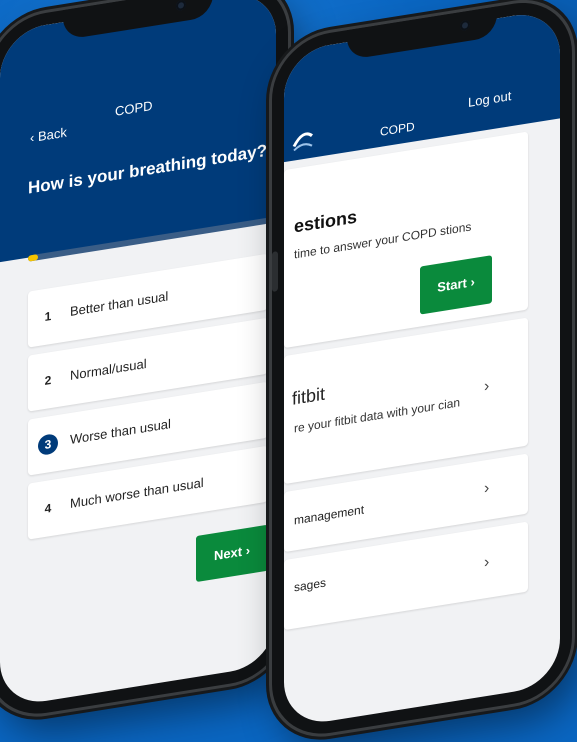 The image size is (577, 742). What do you see at coordinates (119, 304) in the screenshot?
I see `option-label: Better than usual` at bounding box center [119, 304].